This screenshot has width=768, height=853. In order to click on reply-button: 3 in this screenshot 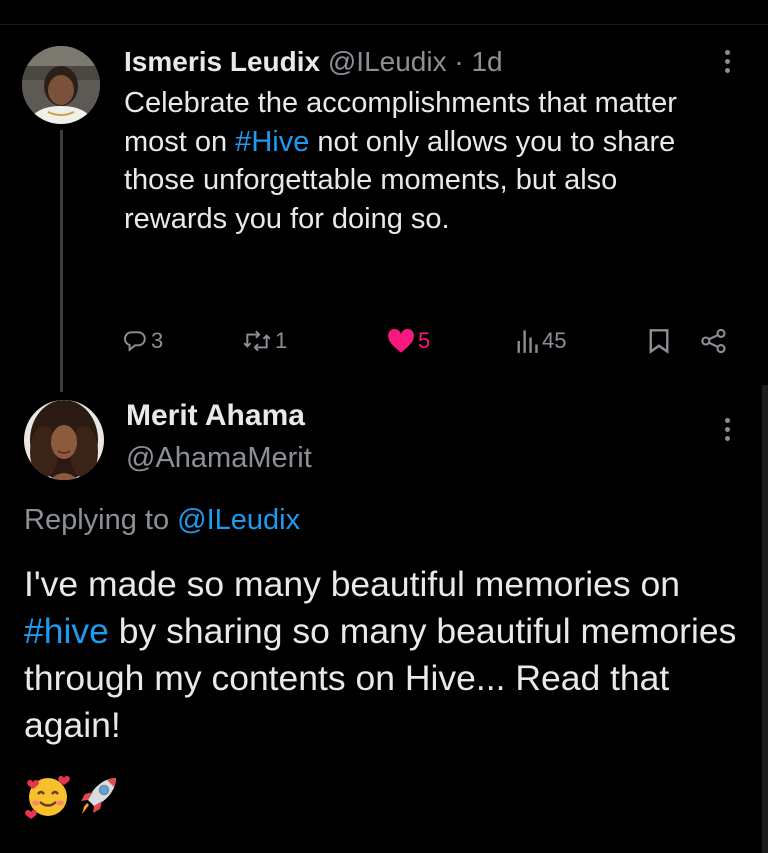, I will do `click(142, 341)`.